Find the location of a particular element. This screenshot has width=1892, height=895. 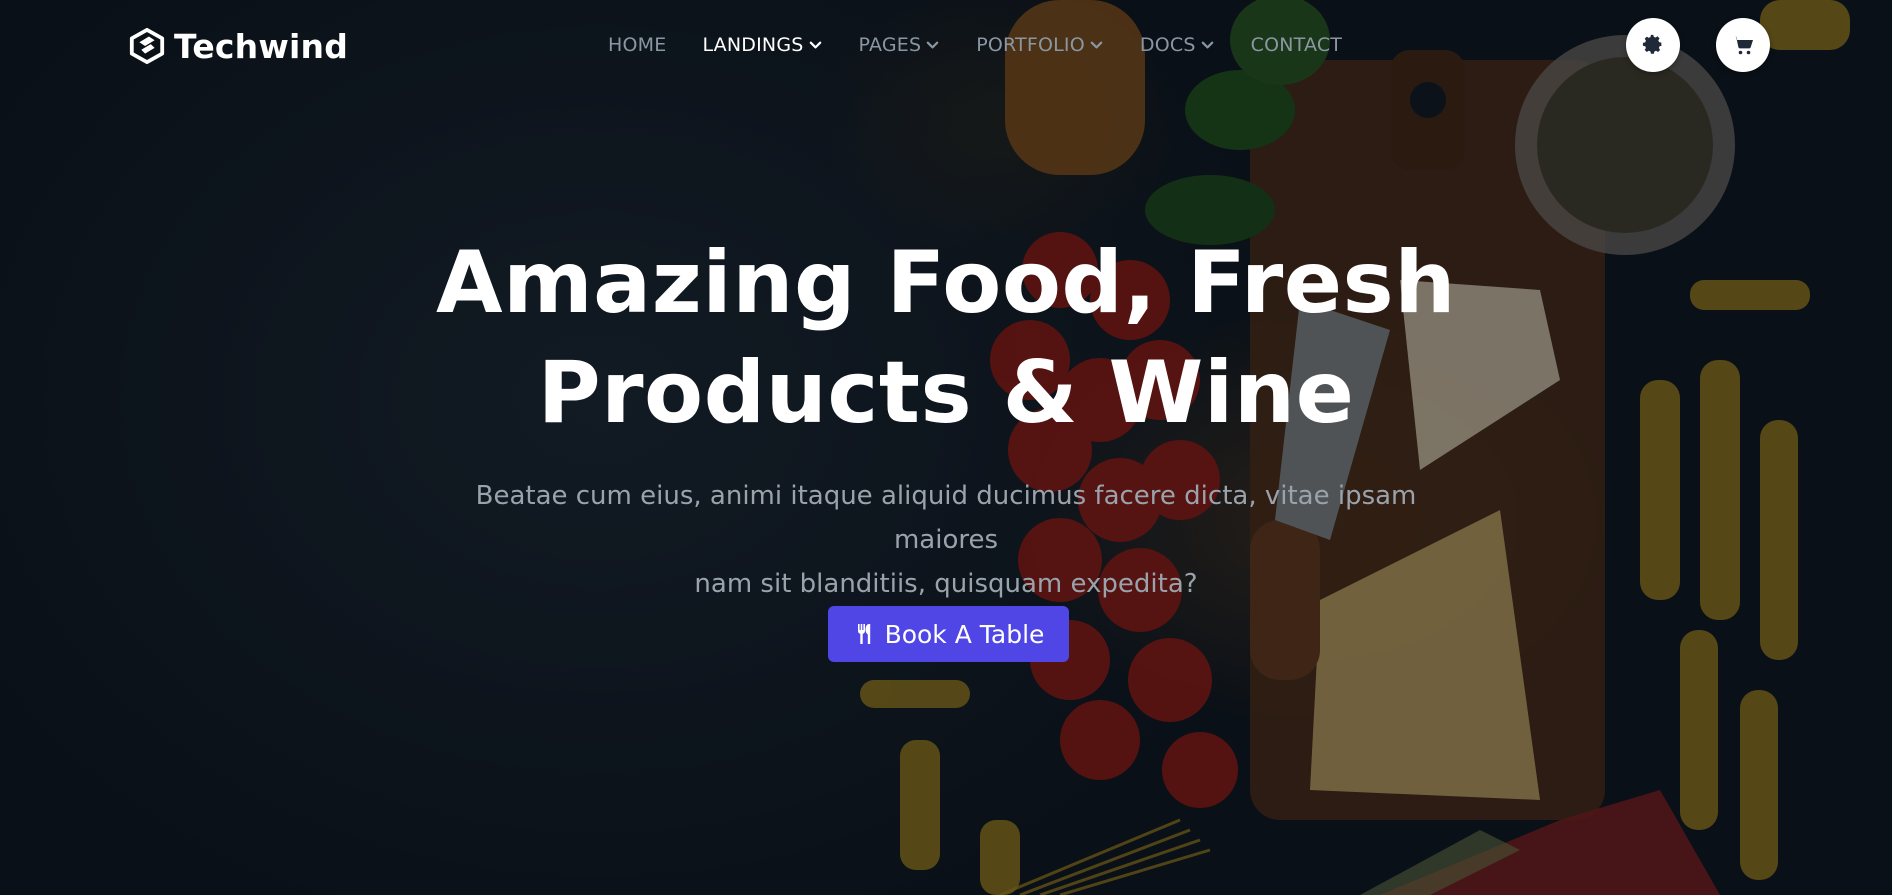

book-table-button: Book A Table is located at coordinates (948, 634).